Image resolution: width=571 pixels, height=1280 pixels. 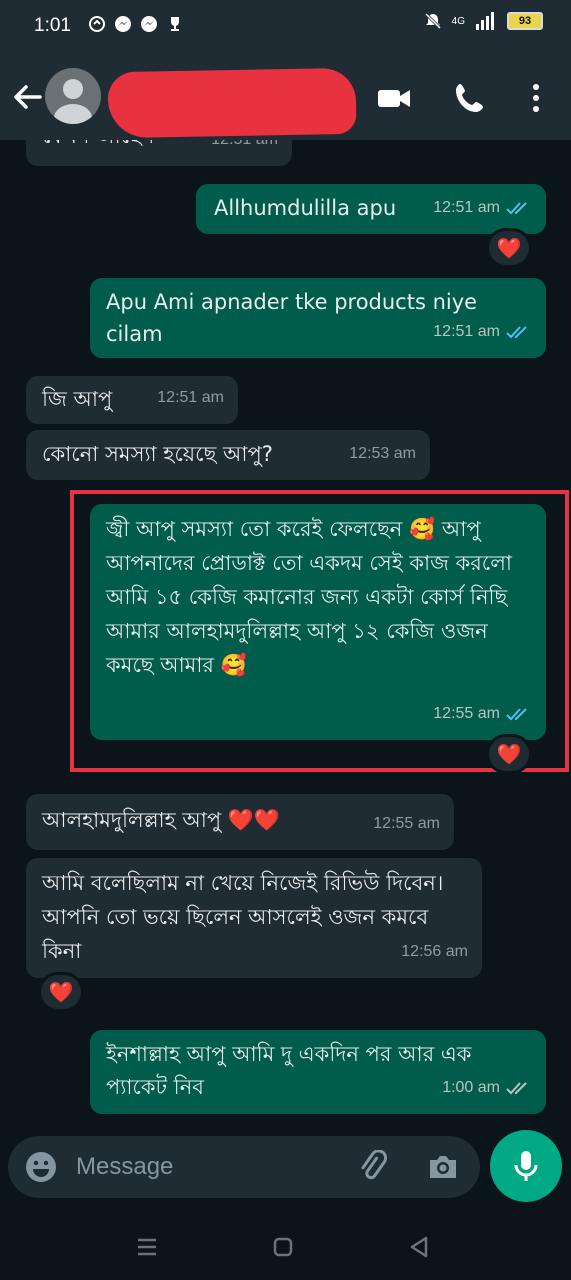 What do you see at coordinates (232, 103) in the screenshot?
I see `redacted-contact-name` at bounding box center [232, 103].